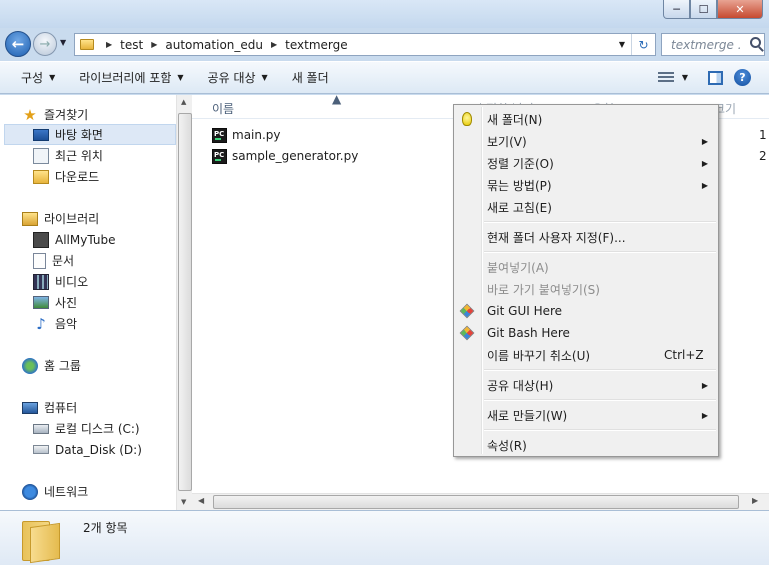  I want to click on nav-data-disk: Data_Disk (D:), so click(87, 449).